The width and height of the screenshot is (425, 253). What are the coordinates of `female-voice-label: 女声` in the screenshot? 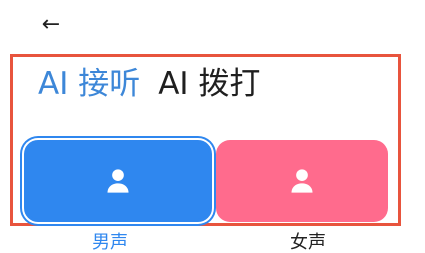 It's located at (308, 242).